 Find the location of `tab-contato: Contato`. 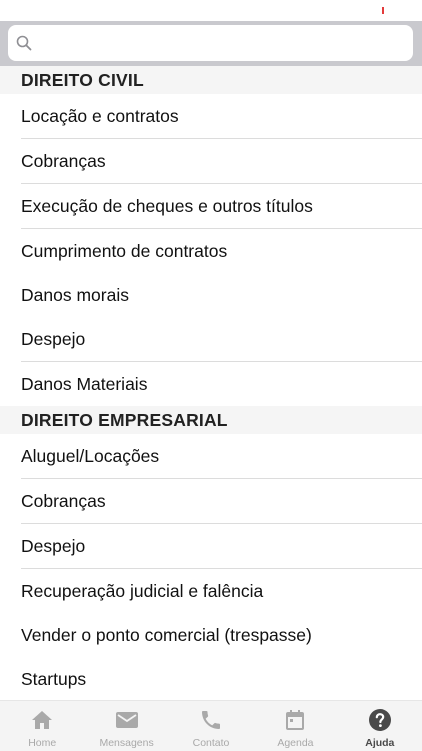

tab-contato: Contato is located at coordinates (211, 726).